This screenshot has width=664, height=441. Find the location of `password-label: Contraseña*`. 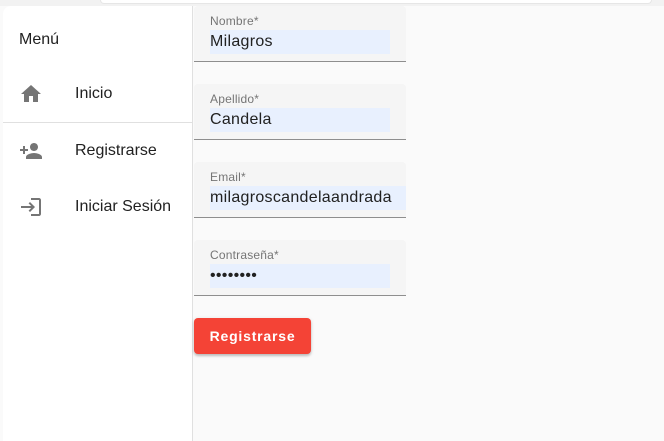

password-label: Contraseña* is located at coordinates (244, 255).